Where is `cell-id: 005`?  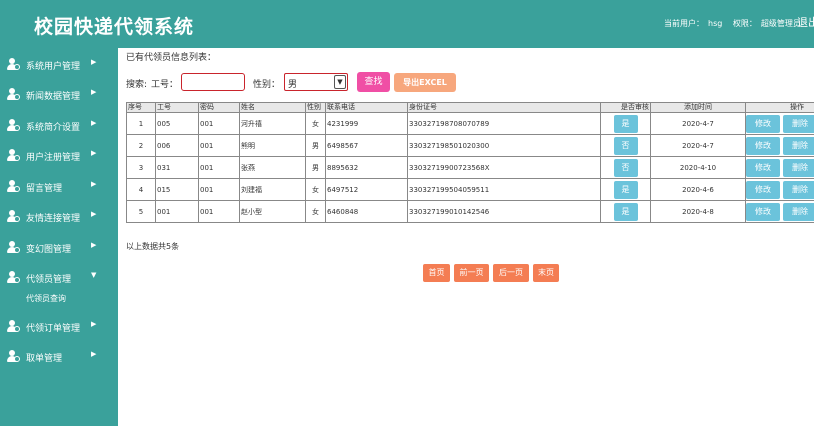
cell-id: 005 is located at coordinates (177, 123).